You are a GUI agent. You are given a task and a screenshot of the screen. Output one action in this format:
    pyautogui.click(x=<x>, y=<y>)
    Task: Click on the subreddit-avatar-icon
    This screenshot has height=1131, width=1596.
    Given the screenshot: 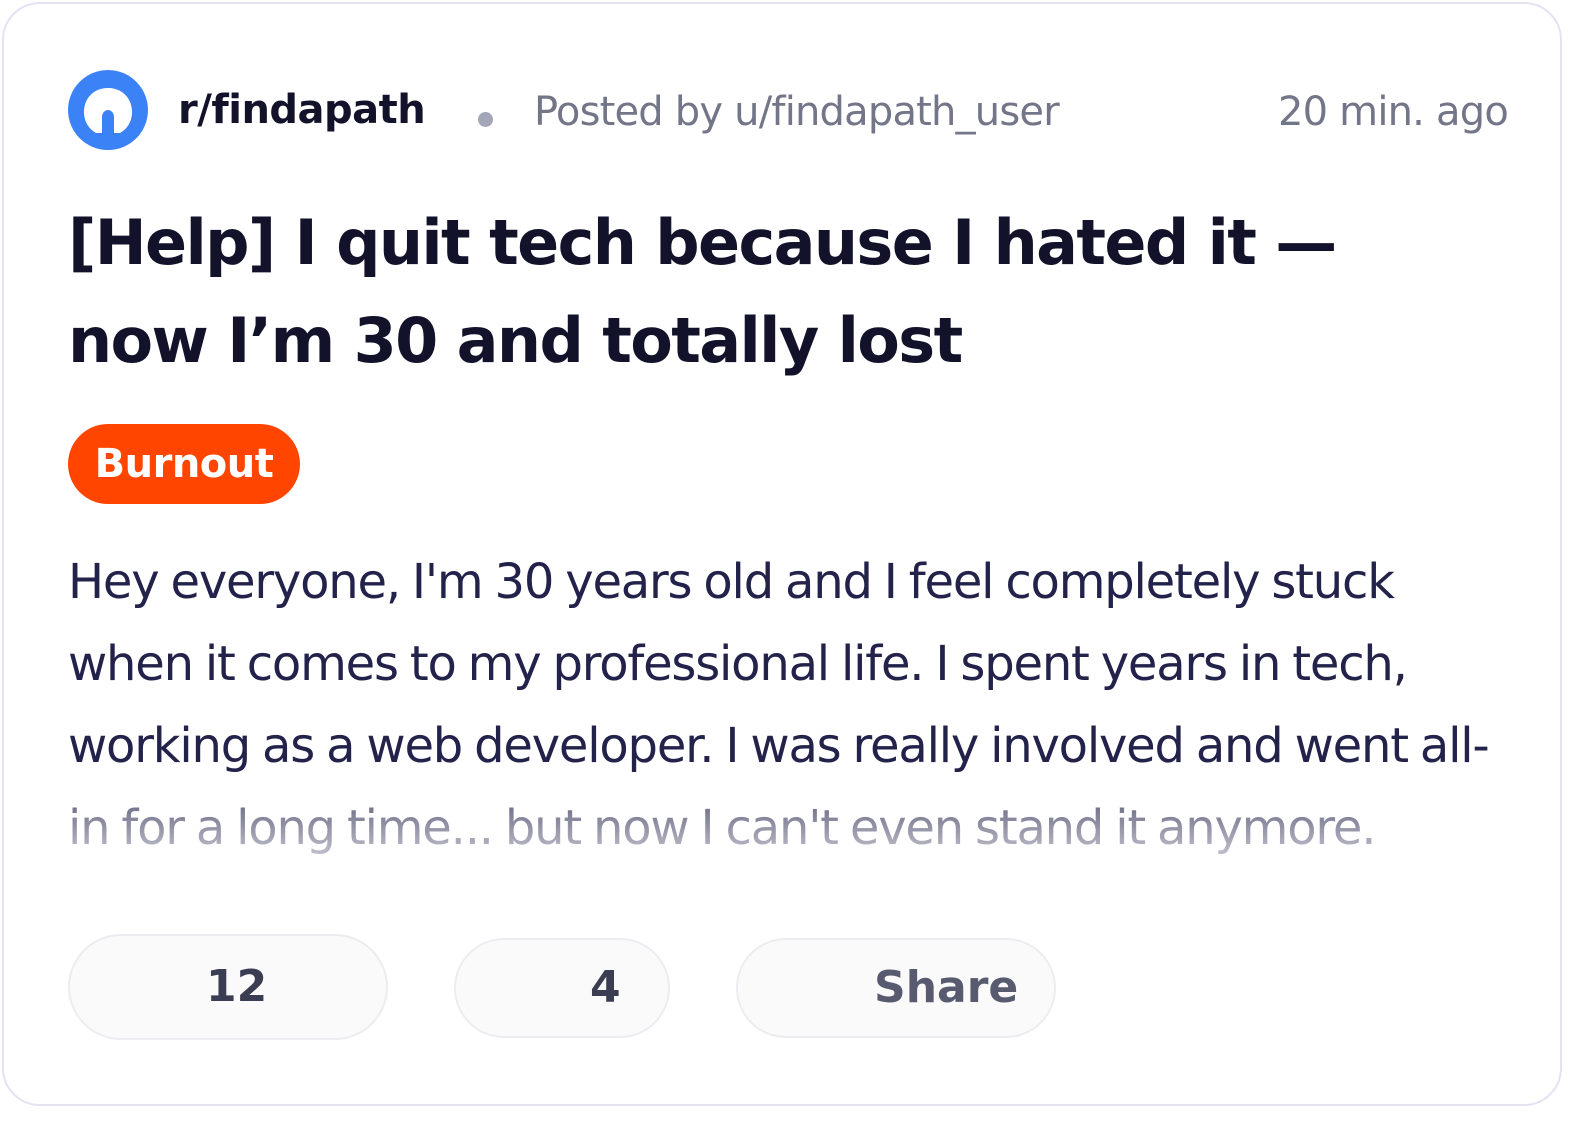 What is the action you would take?
    pyautogui.click(x=108, y=110)
    